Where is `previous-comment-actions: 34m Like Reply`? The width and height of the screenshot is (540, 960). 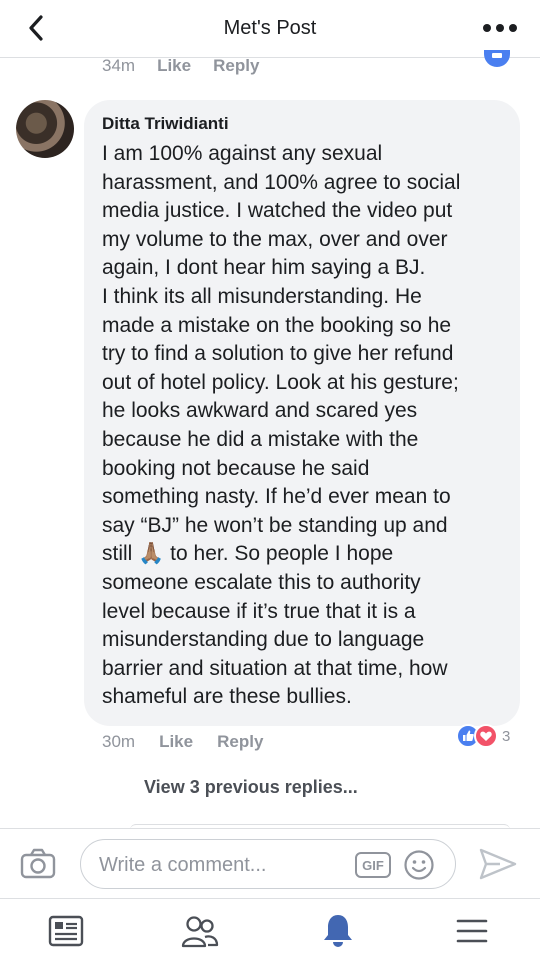 previous-comment-actions: 34m Like Reply is located at coordinates (180, 67).